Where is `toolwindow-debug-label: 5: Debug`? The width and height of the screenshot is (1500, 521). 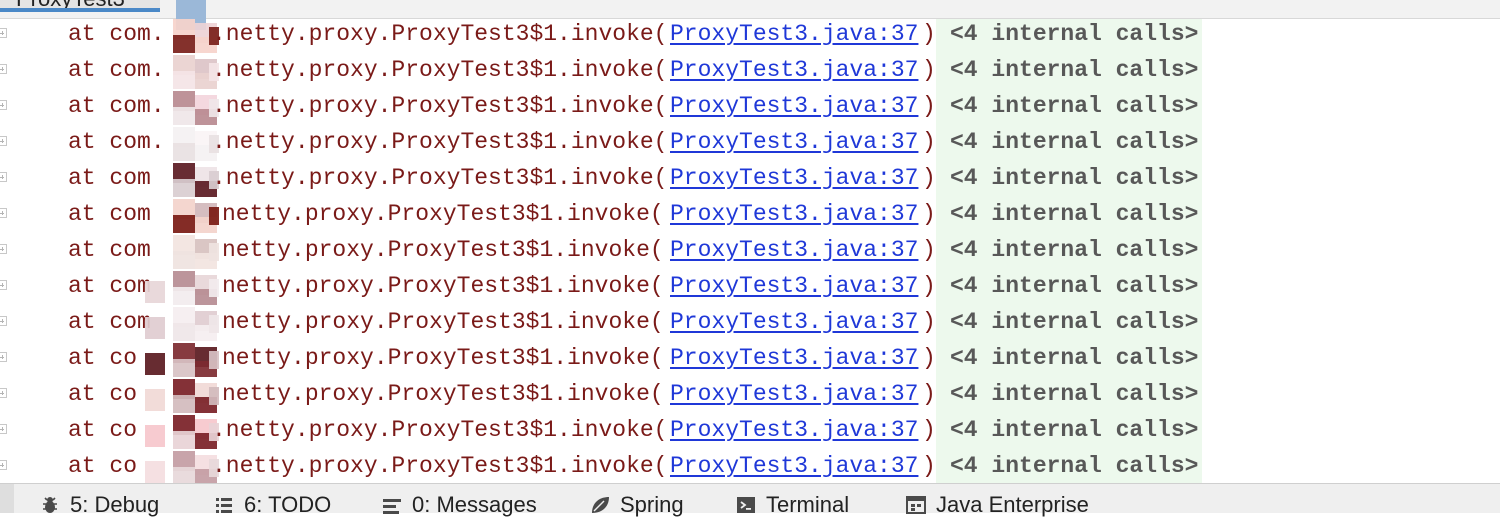
toolwindow-debug-label: 5: Debug is located at coordinates (115, 504).